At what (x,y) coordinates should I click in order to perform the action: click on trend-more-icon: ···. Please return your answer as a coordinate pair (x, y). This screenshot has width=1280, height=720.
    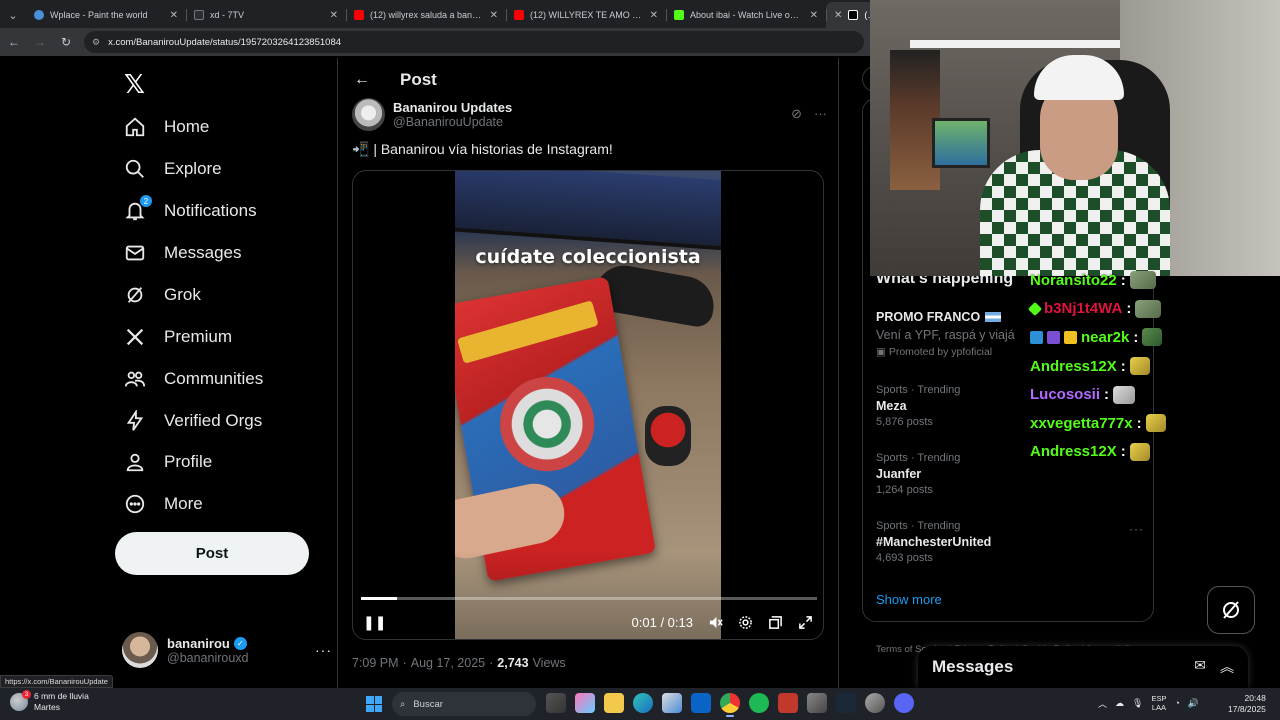
    Looking at the image, I should click on (1136, 529).